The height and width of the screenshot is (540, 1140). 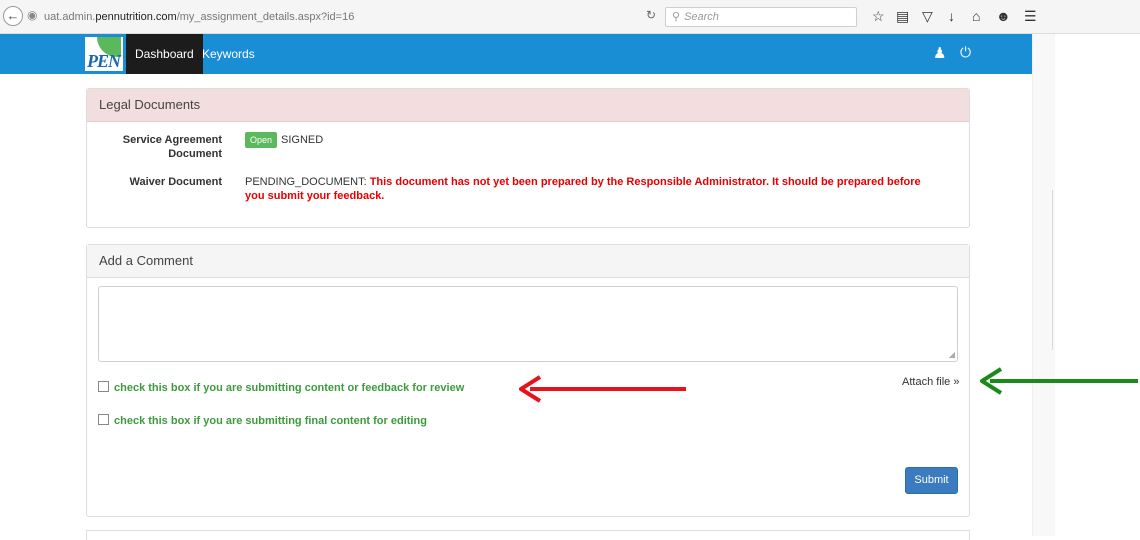 I want to click on resize-grip-icon: ◢, so click(x=952, y=355).